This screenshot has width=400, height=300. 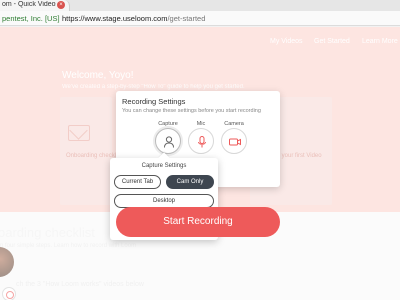 I want to click on capture-settings-title: Capture Settings, so click(x=164, y=166).